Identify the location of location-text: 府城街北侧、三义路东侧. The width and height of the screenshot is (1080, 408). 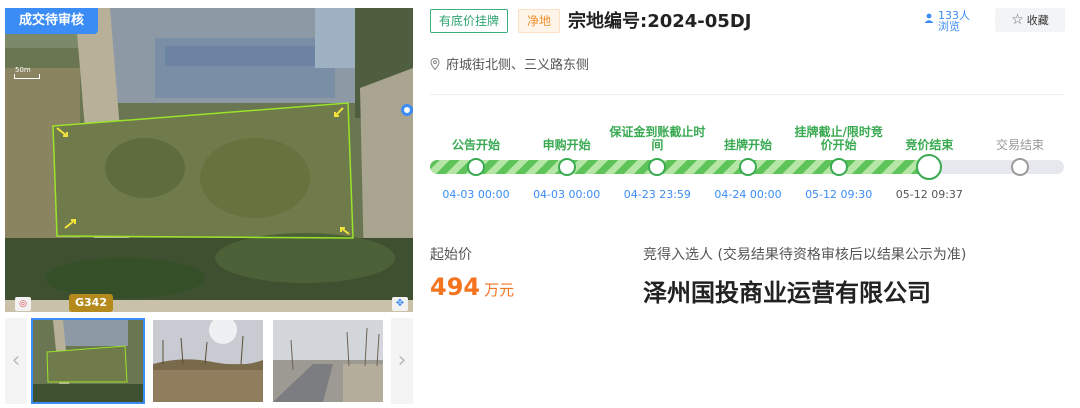
(518, 65).